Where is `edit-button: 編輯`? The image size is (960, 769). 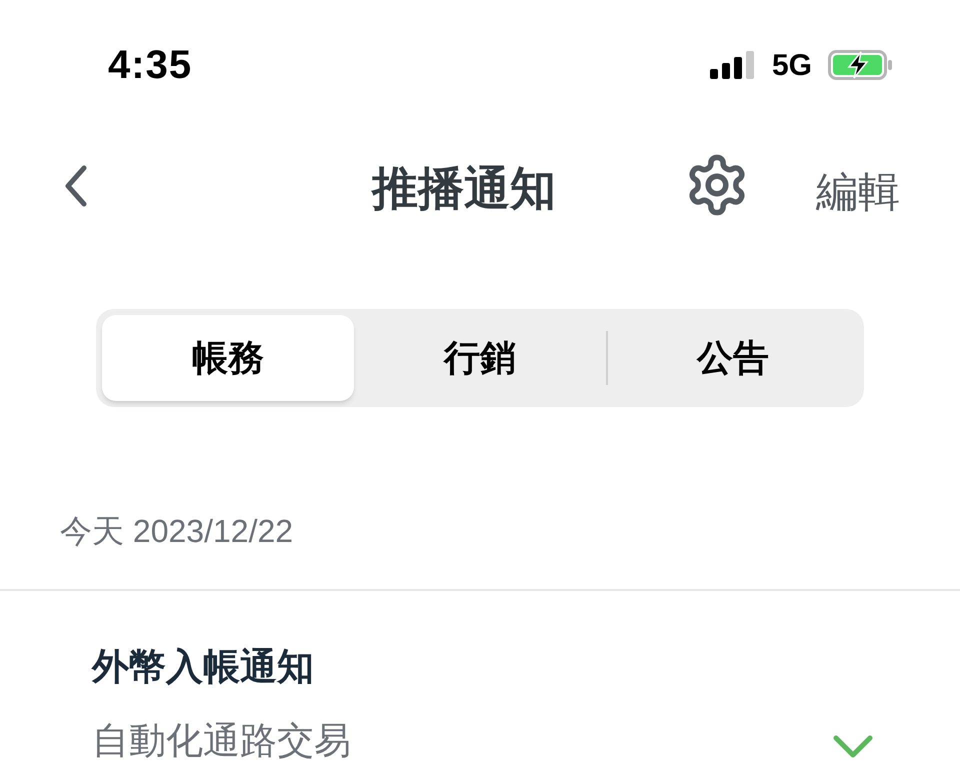 edit-button: 編輯 is located at coordinates (858, 191).